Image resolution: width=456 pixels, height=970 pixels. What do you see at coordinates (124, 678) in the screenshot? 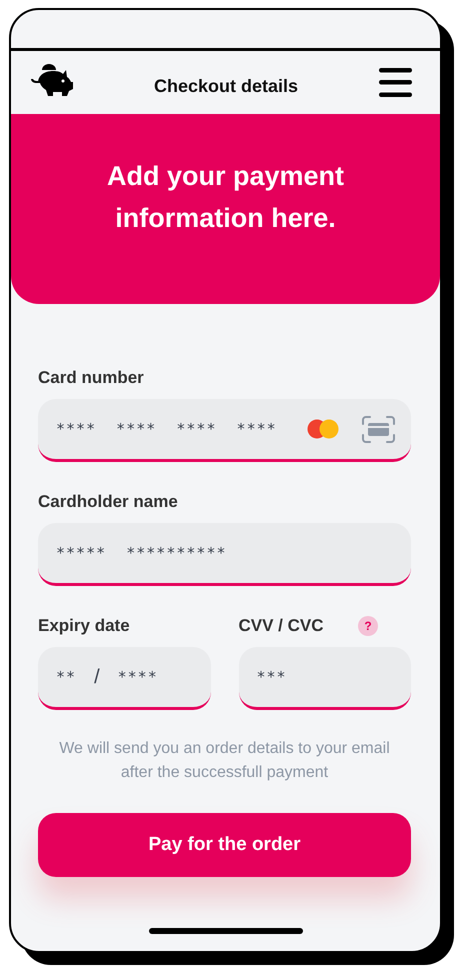
I see `expiry-date-field: ** / ****` at bounding box center [124, 678].